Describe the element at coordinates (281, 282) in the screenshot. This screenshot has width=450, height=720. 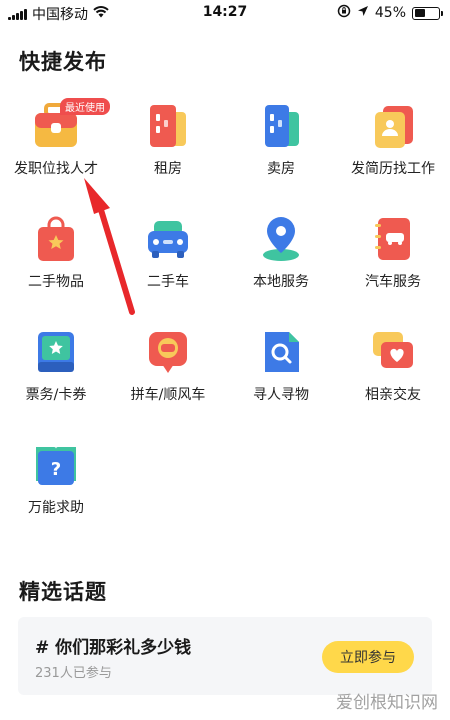
I see `quick-item-label: 本地服务` at that location.